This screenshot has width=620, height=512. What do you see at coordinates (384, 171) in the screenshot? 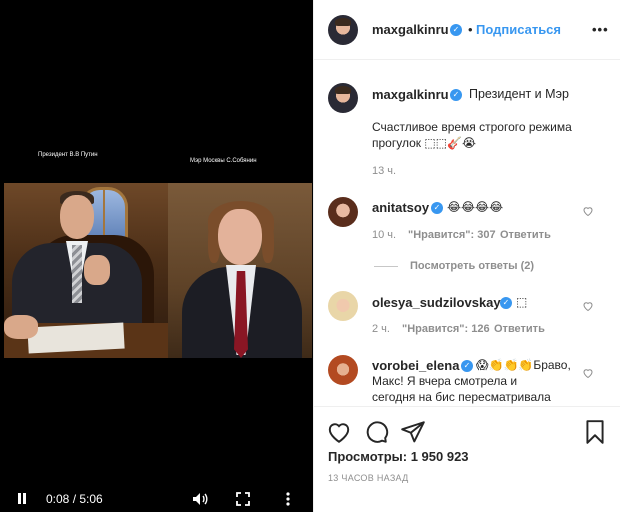
I see `caption-time: 13 ч.` at bounding box center [384, 171].